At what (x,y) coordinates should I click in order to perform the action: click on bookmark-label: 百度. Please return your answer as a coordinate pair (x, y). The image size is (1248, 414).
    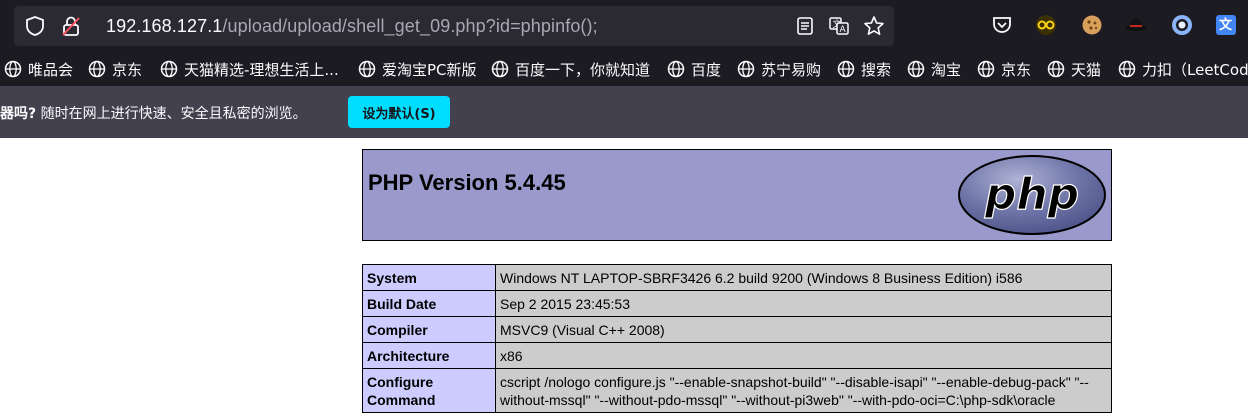
    Looking at the image, I should click on (706, 69).